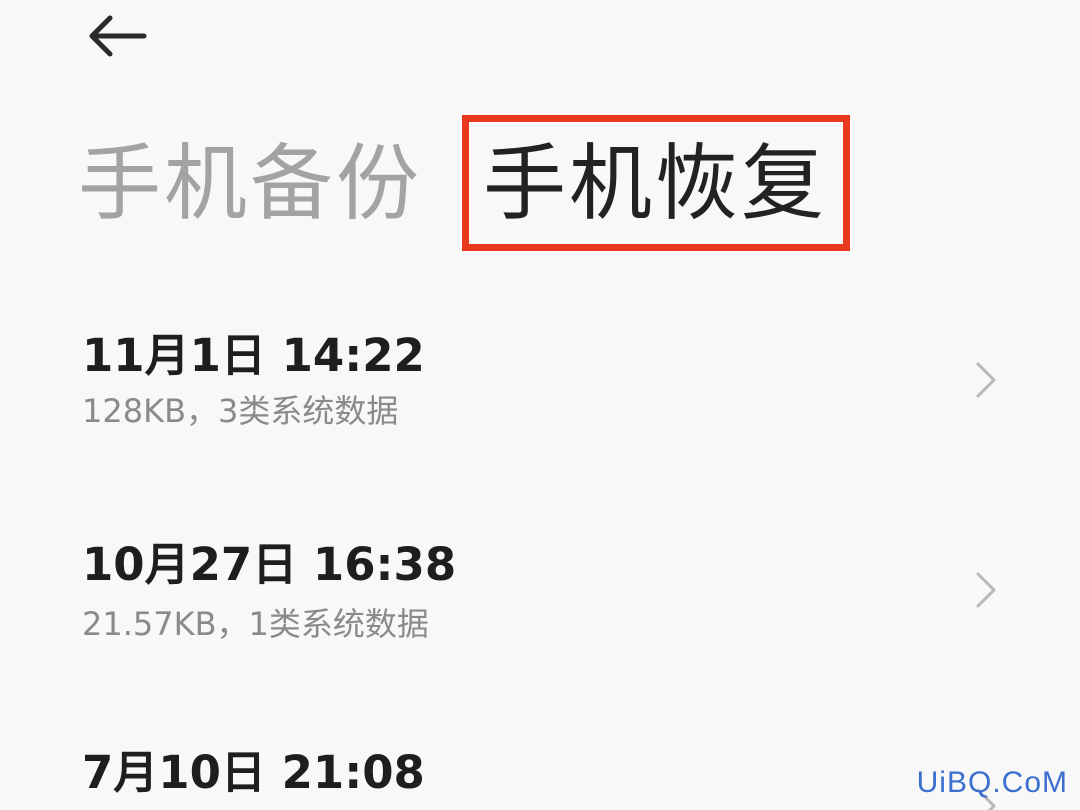 The height and width of the screenshot is (810, 1080). Describe the element at coordinates (253, 772) in the screenshot. I see `backup-date-title: 7月10日 21:08` at that location.